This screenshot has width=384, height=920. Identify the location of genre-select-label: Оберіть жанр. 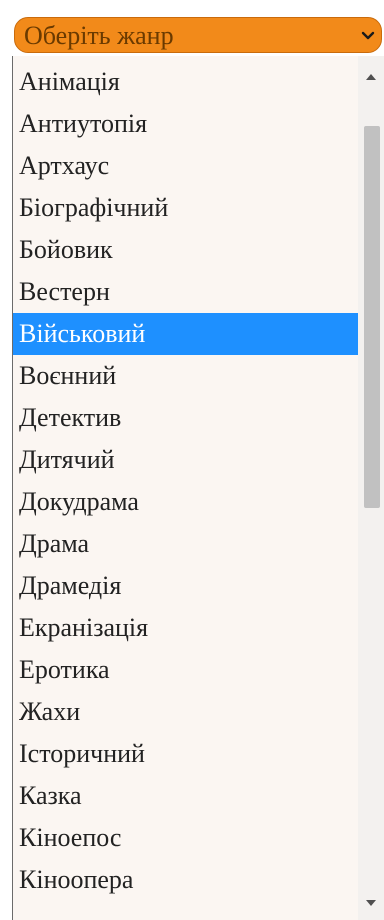
(99, 35).